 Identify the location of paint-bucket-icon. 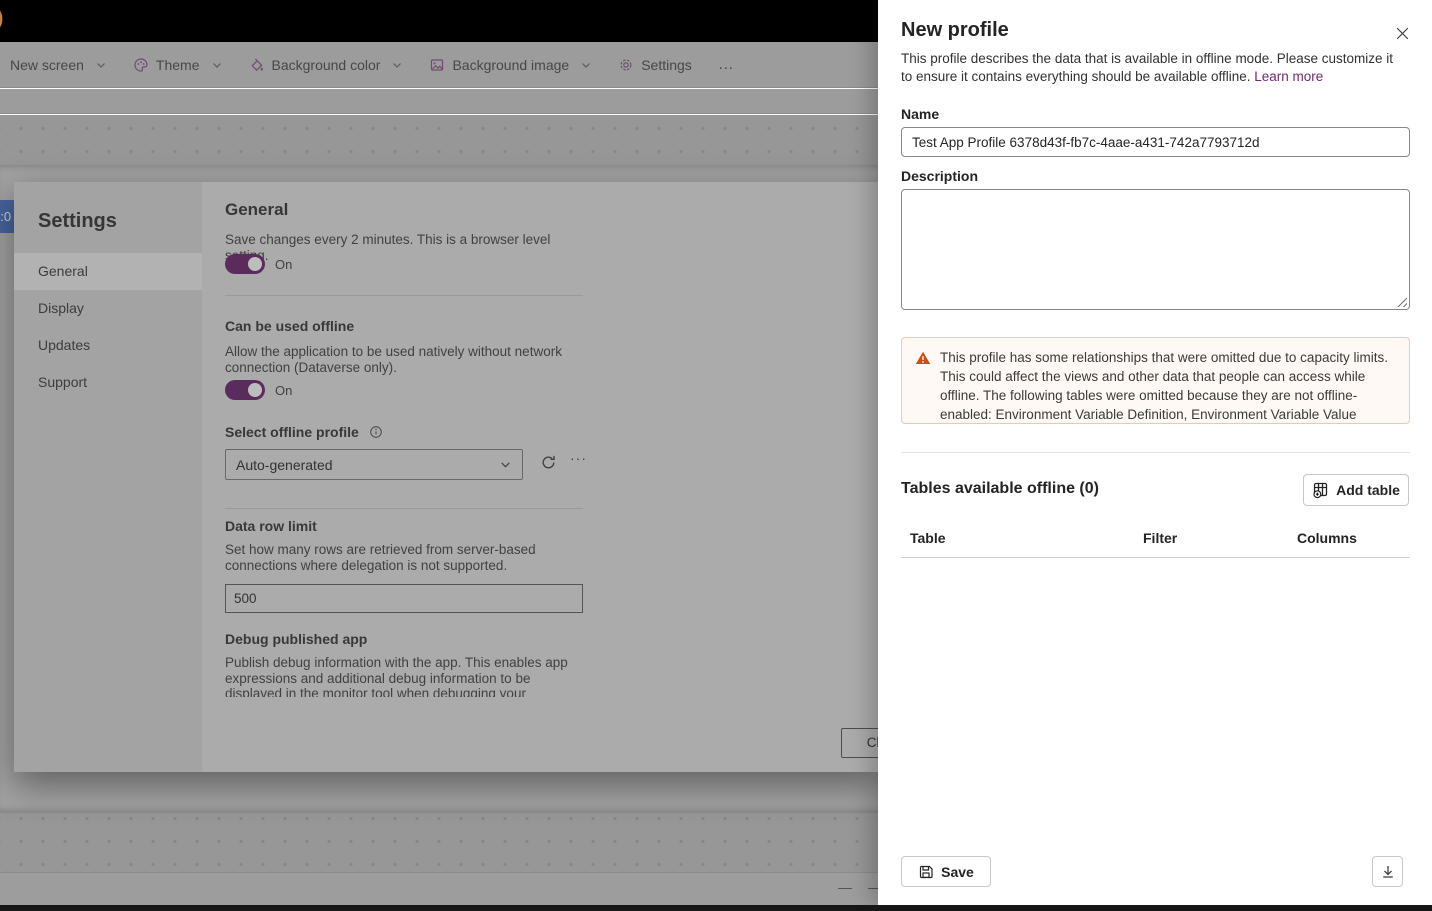
(257, 65).